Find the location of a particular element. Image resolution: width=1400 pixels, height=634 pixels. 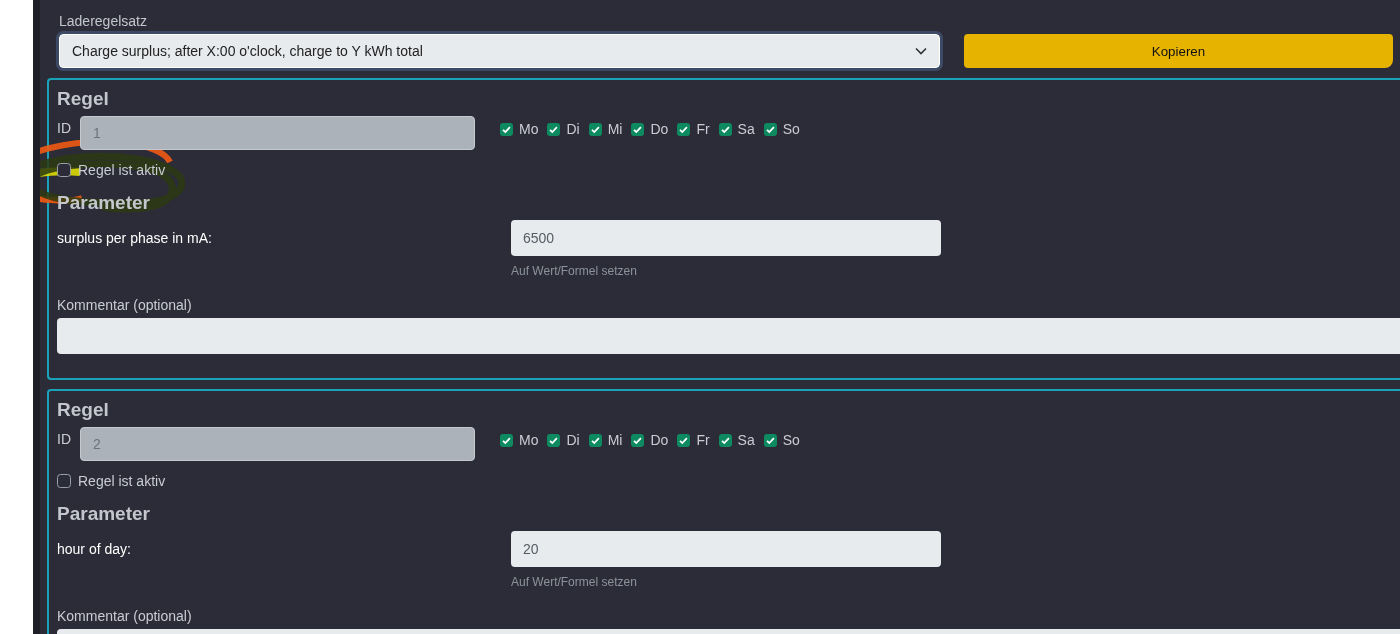

parameter-label: hour of day: is located at coordinates (94, 549).